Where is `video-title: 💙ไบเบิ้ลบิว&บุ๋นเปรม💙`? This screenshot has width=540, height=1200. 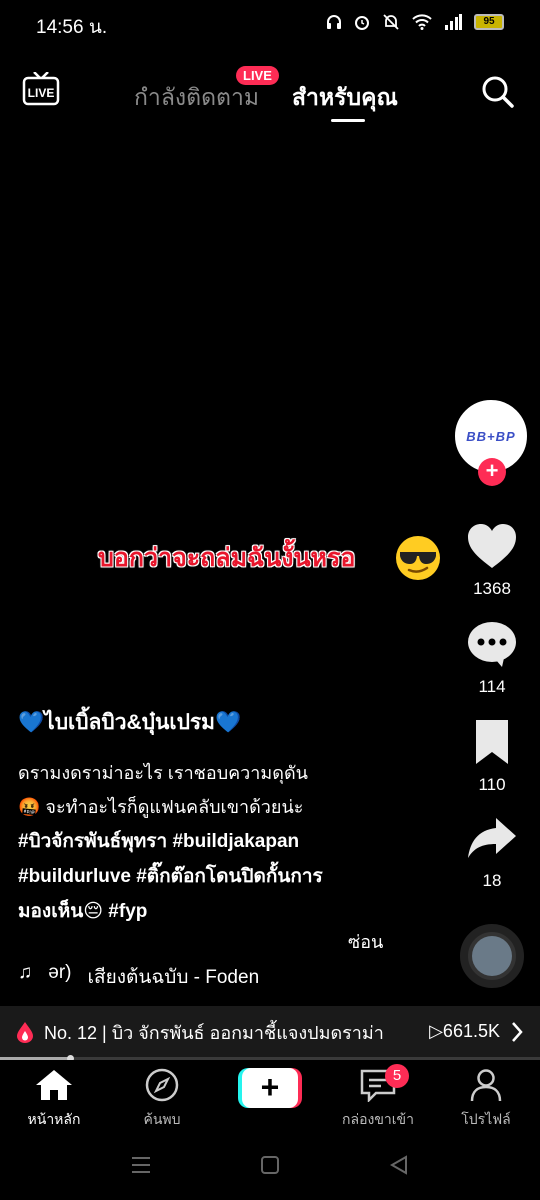 video-title: 💙ไบเบิ้ลบิว&บุ๋นเปรม💙 is located at coordinates (129, 722).